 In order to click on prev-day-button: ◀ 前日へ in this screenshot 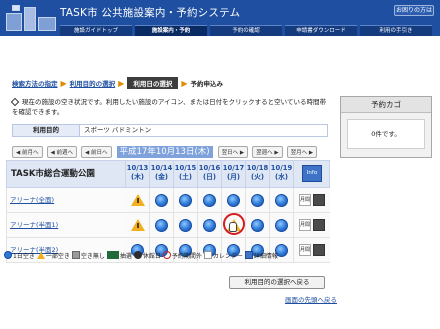, I will do `click(96, 152)`.